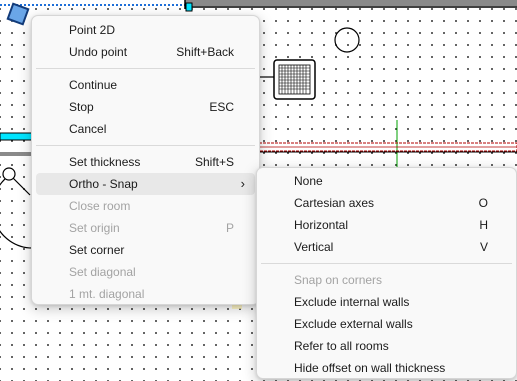 The image size is (517, 381). What do you see at coordinates (314, 247) in the screenshot?
I see `menu-item-label: Vertical` at bounding box center [314, 247].